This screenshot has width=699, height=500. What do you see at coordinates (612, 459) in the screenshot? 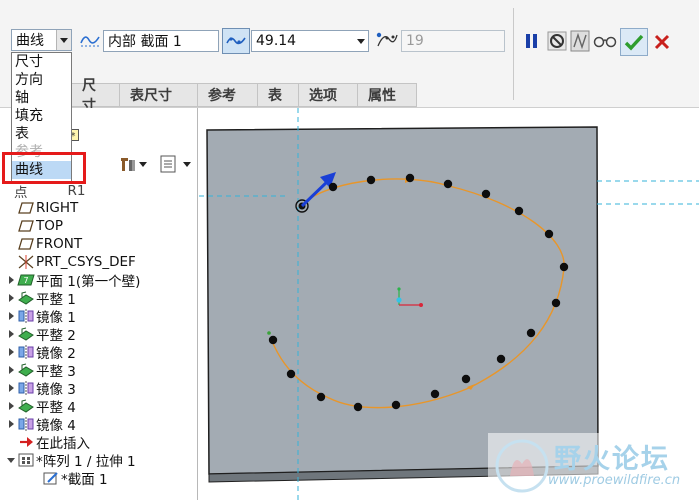
I see `watermark-title: 野火论坛` at bounding box center [612, 459].